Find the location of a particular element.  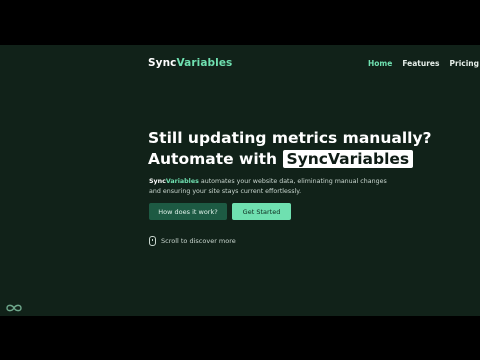

desc-brand-accent: Variables is located at coordinates (182, 181).